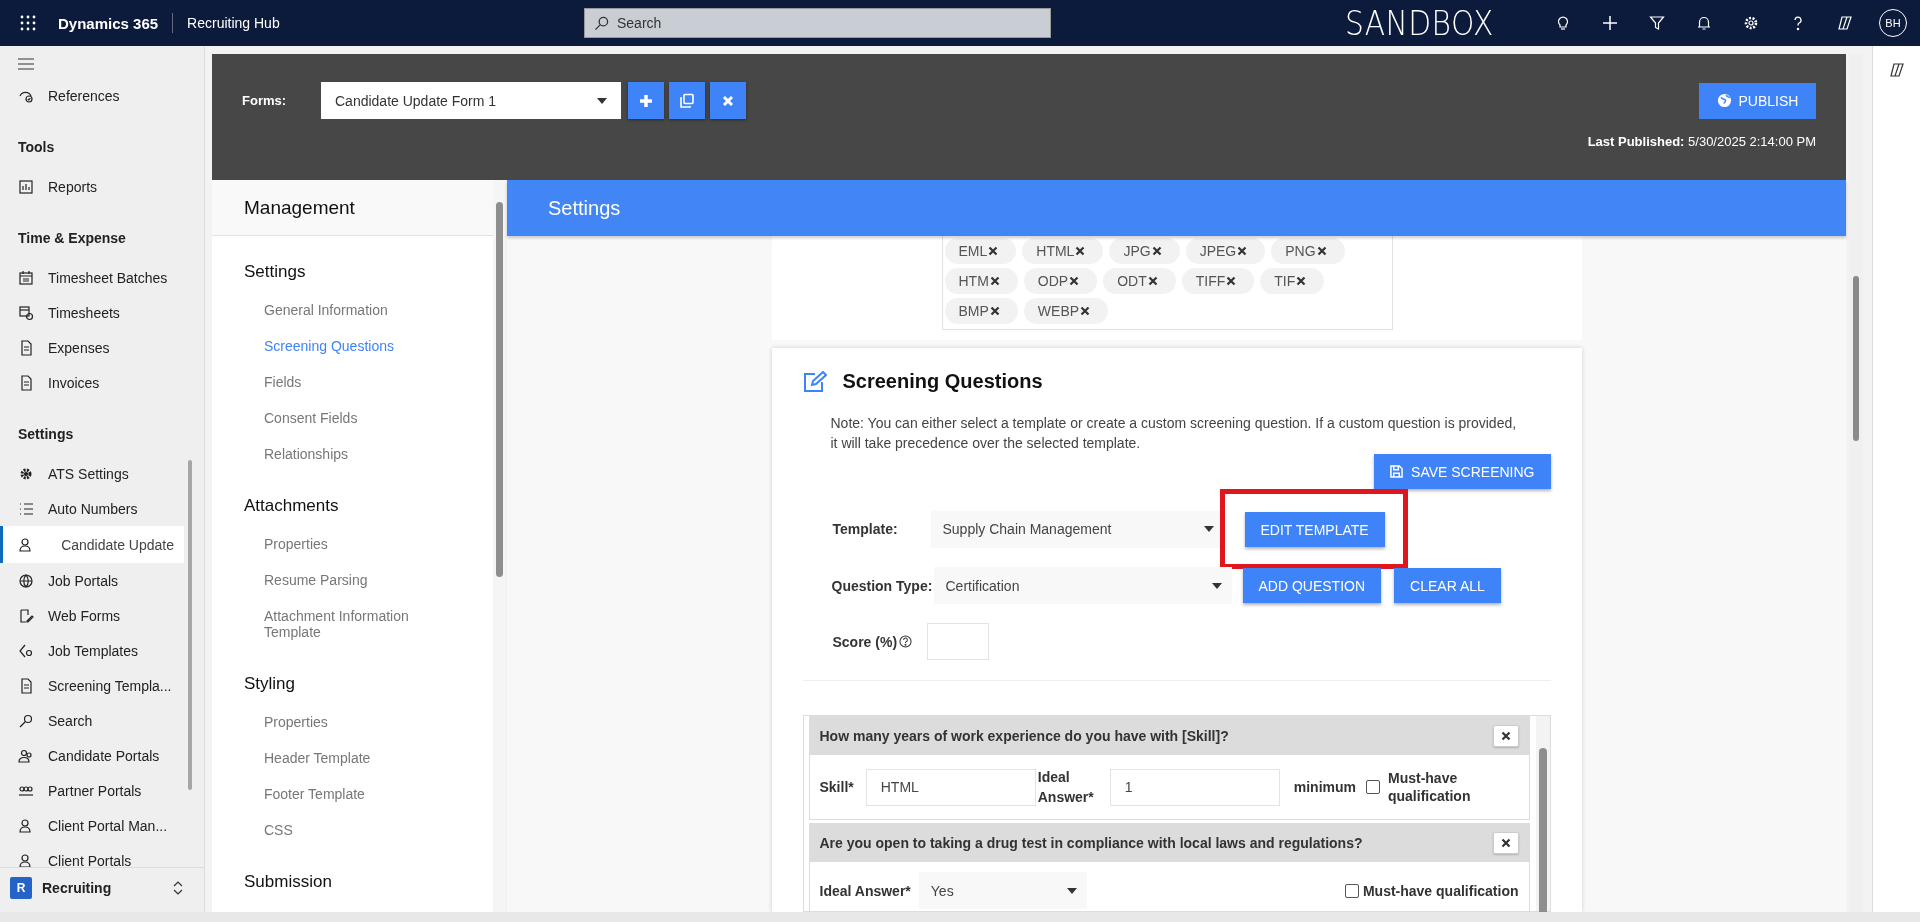 This screenshot has height=922, width=1920. I want to click on notification-icon, so click(1704, 23).